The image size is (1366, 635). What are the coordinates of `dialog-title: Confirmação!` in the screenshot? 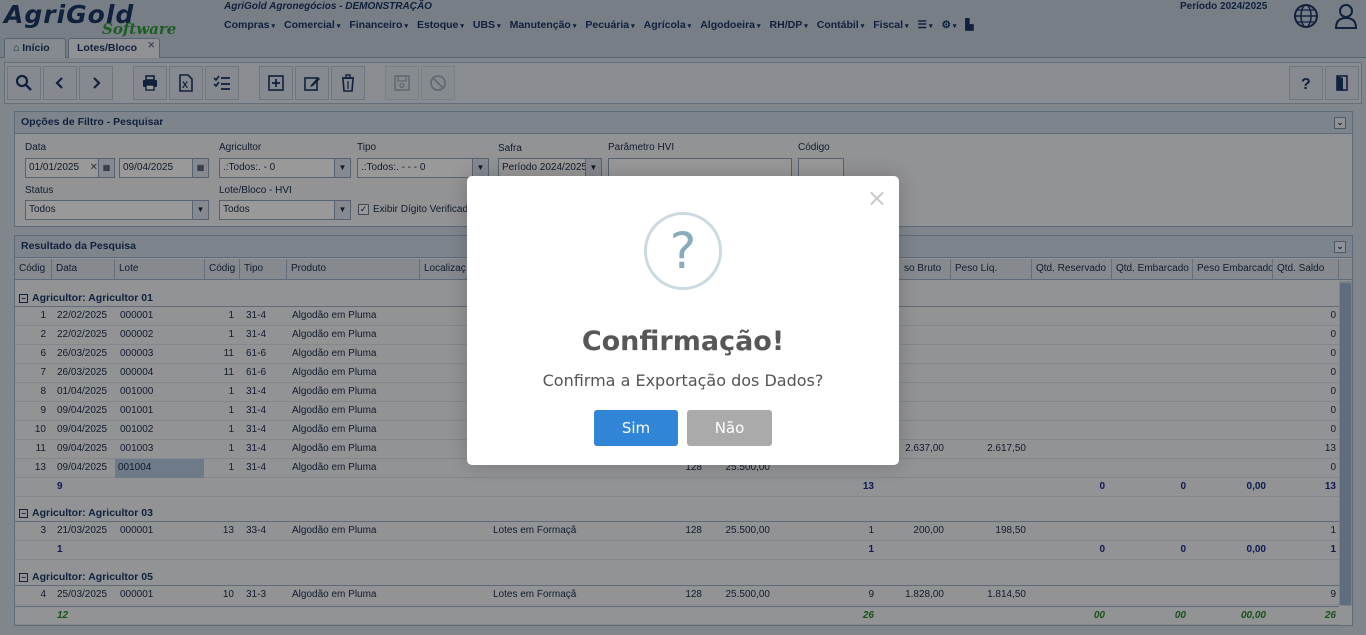 It's located at (683, 341).